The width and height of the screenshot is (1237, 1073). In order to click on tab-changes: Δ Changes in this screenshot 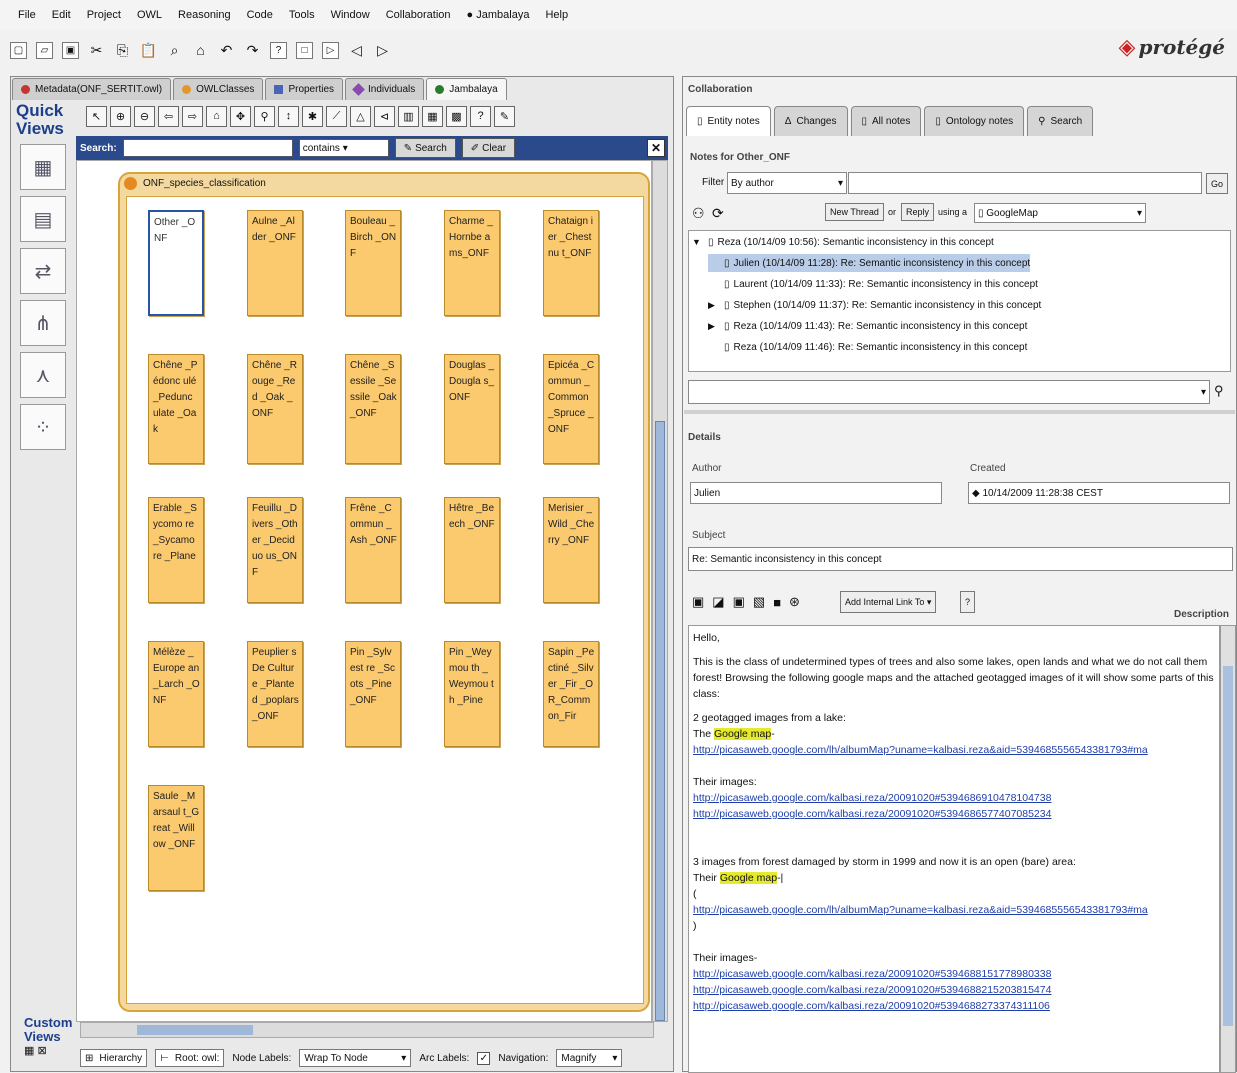, I will do `click(810, 121)`.